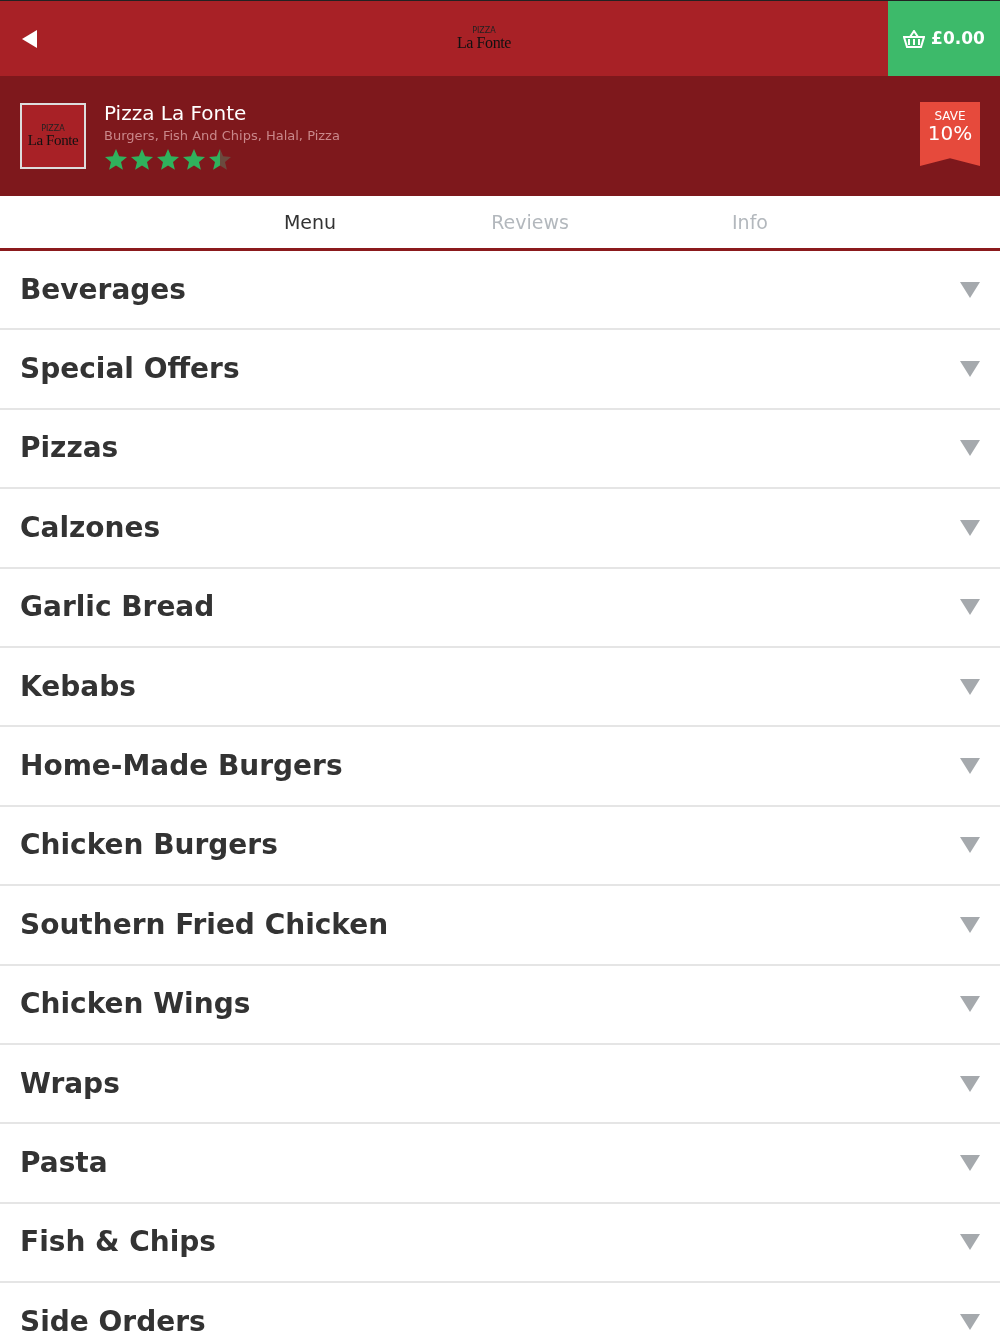 This screenshot has height=1334, width=1000. What do you see at coordinates (181, 766) in the screenshot?
I see `category-title: Home-Made Burgers` at bounding box center [181, 766].